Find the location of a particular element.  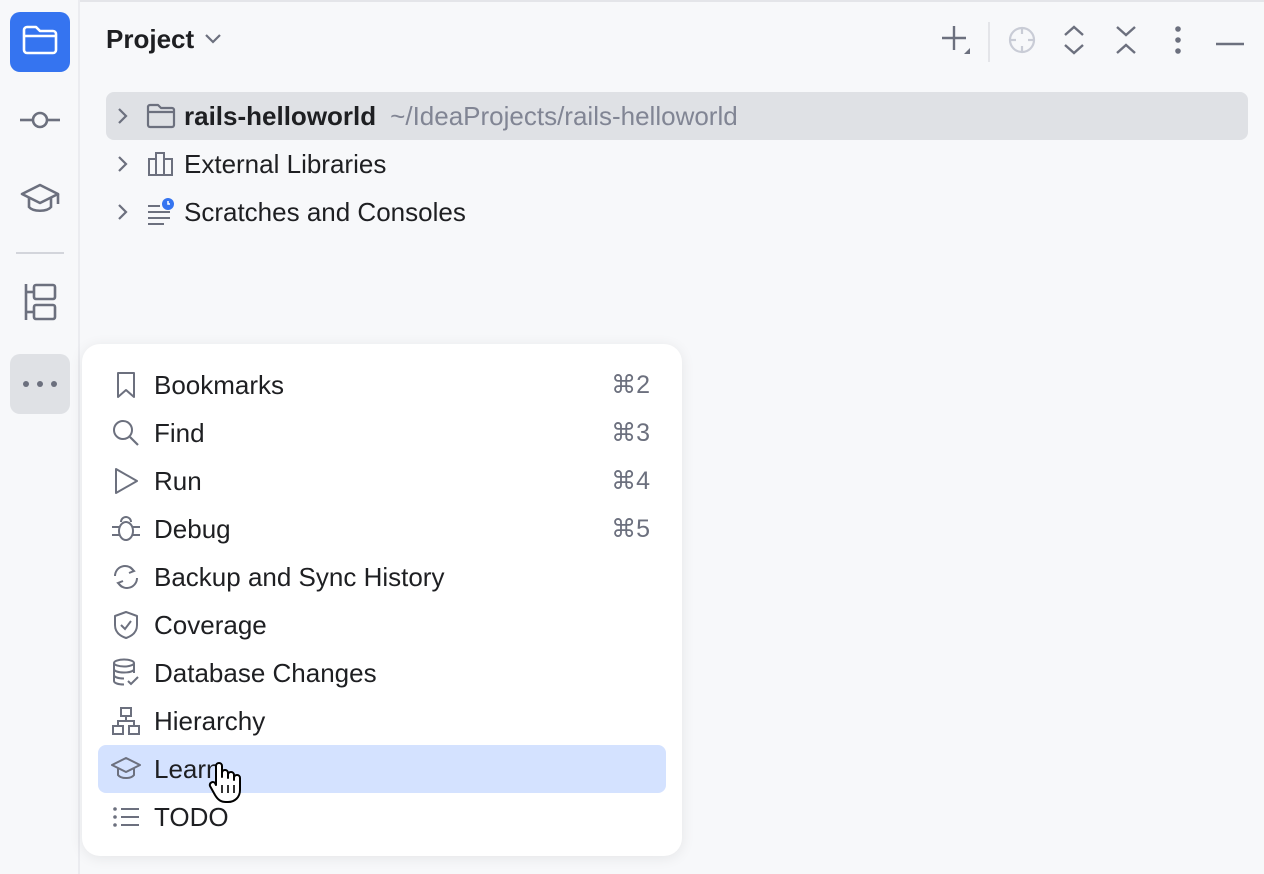

locate-icon is located at coordinates (1022, 42).